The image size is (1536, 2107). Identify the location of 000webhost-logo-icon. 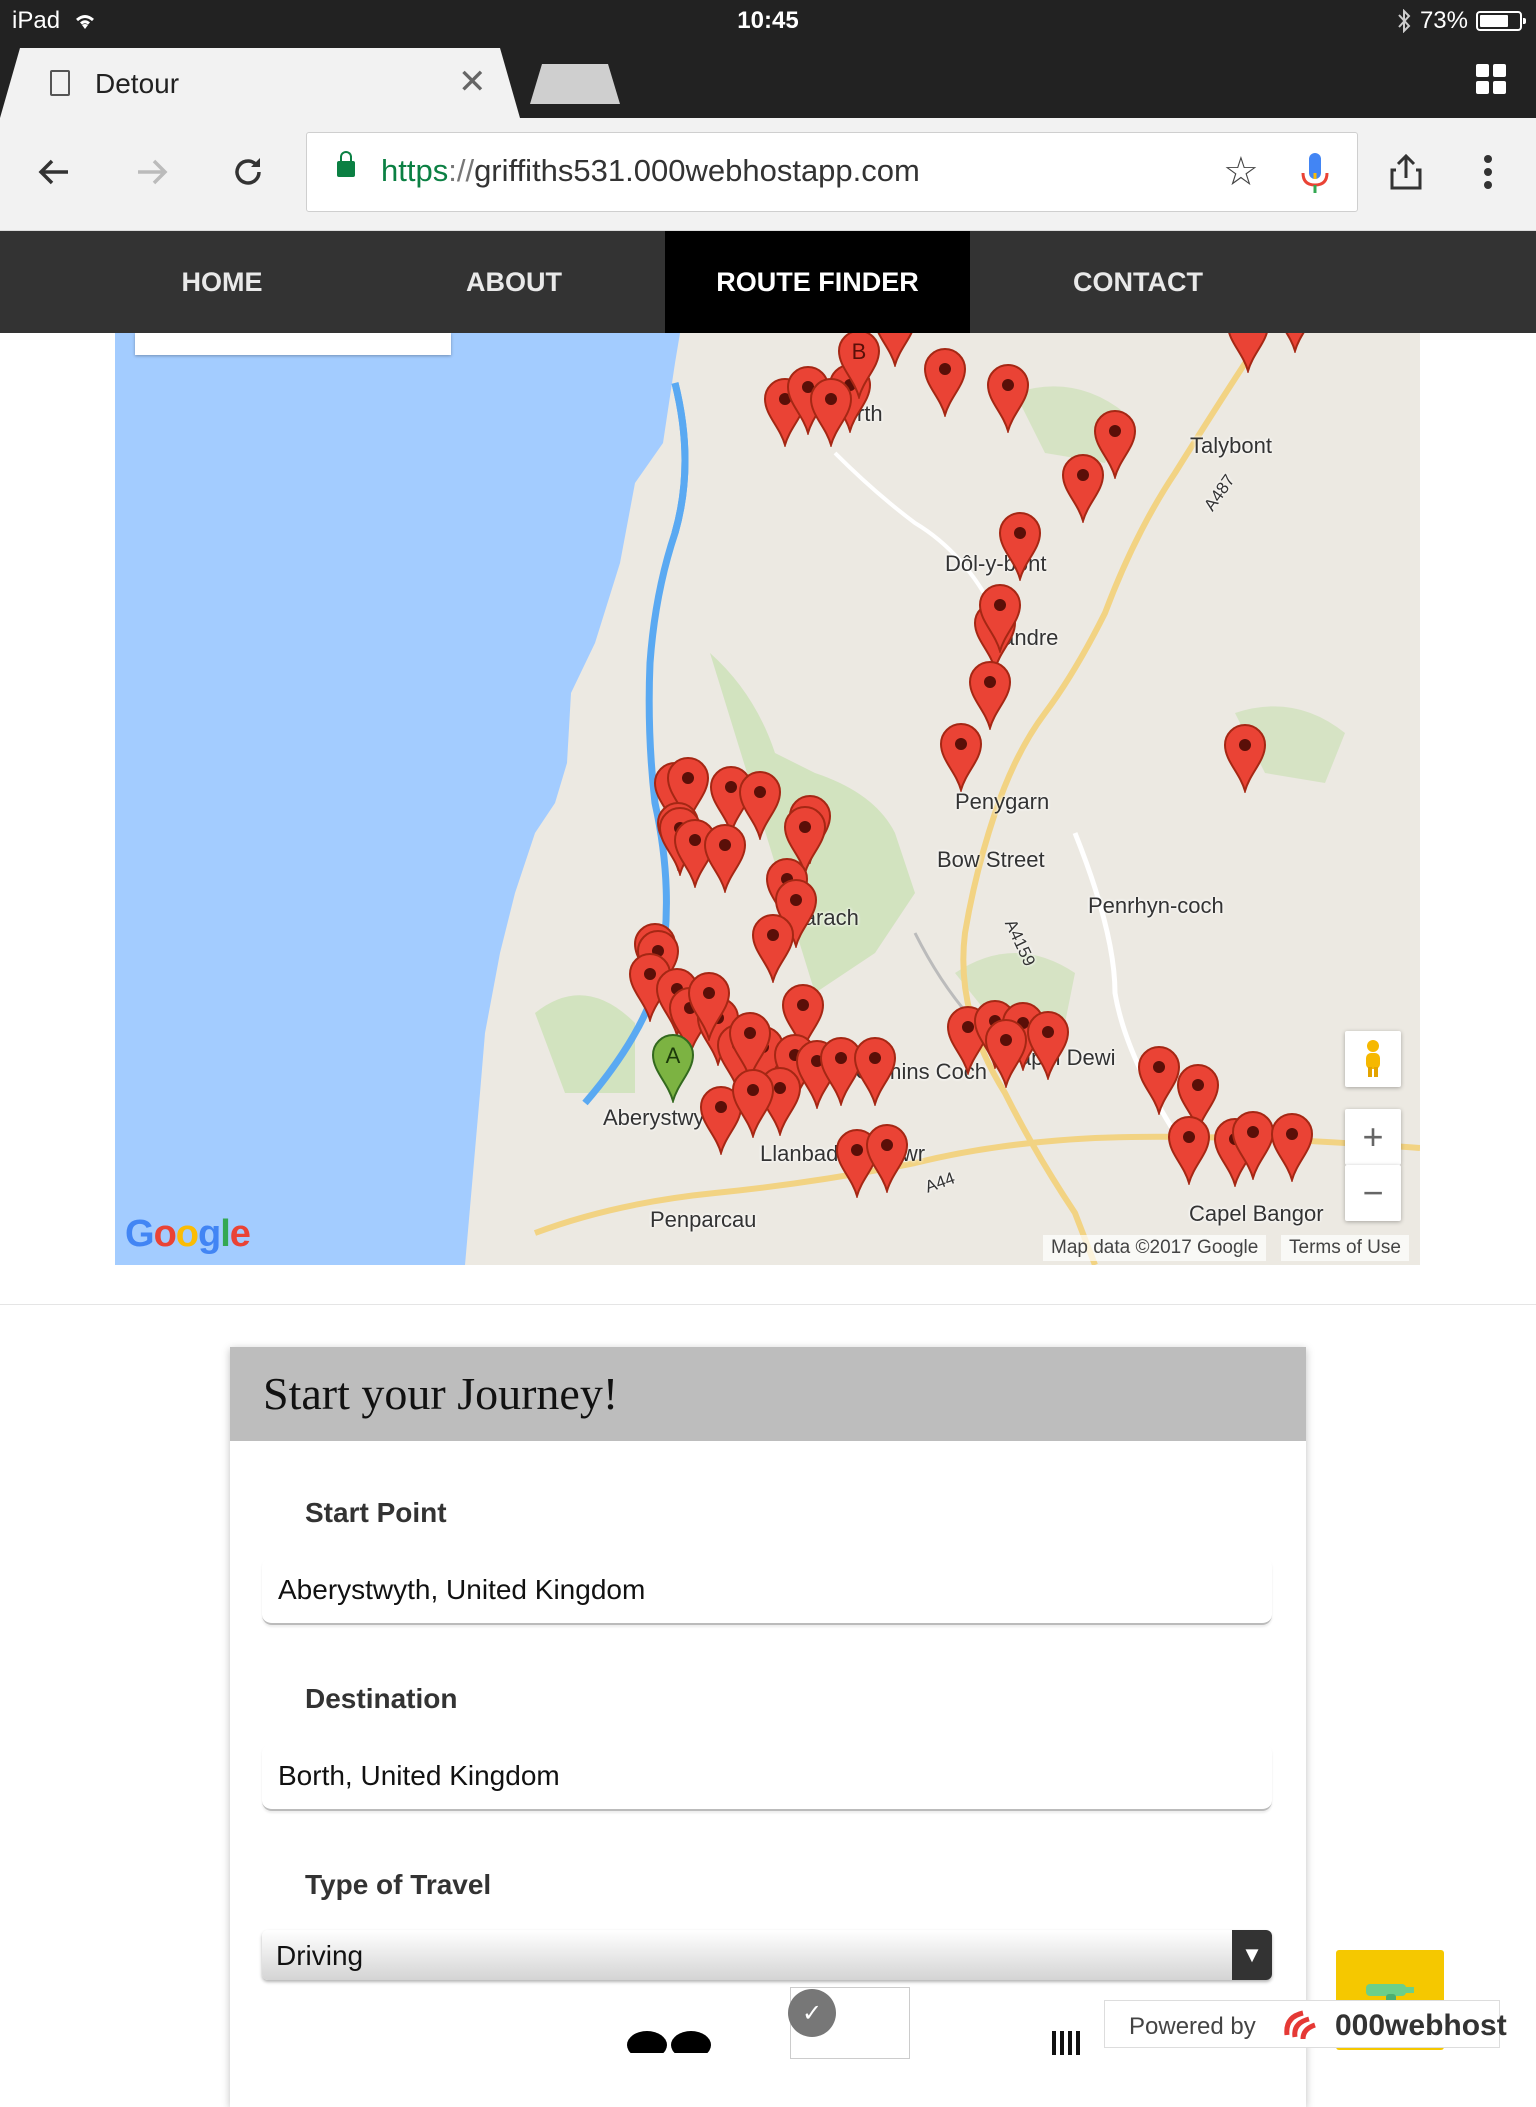
(1300, 2025).